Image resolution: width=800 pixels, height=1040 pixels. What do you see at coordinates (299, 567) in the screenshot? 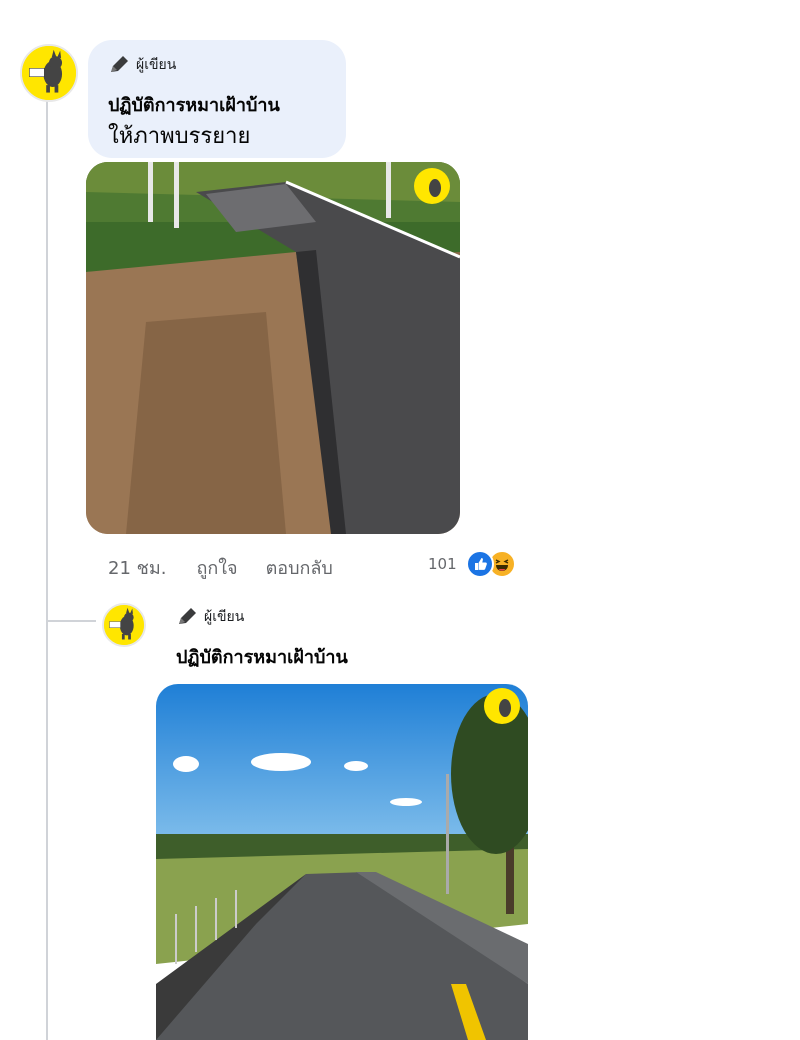
I see `reply-button: ตอบกลับ` at bounding box center [299, 567].